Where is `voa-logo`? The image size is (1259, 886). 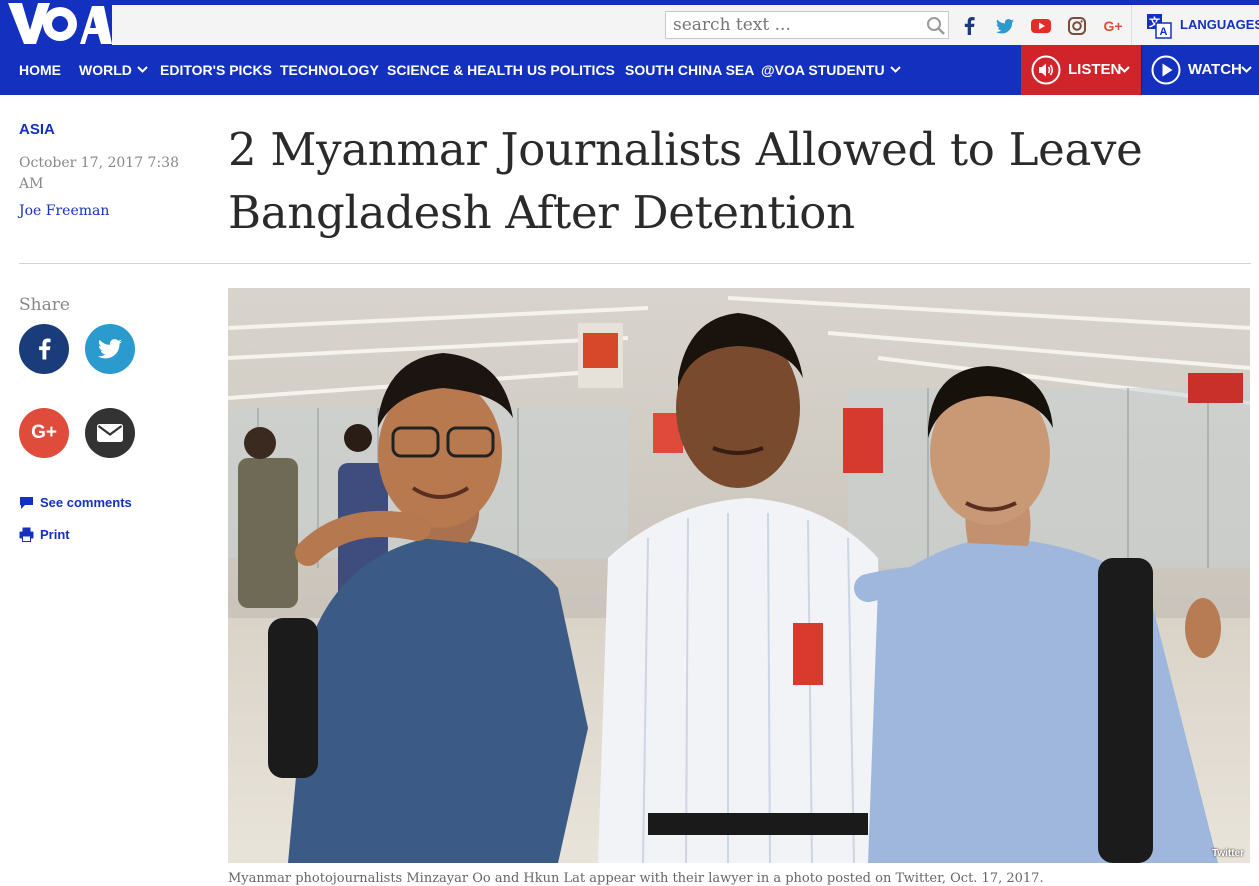
voa-logo is located at coordinates (56, 22).